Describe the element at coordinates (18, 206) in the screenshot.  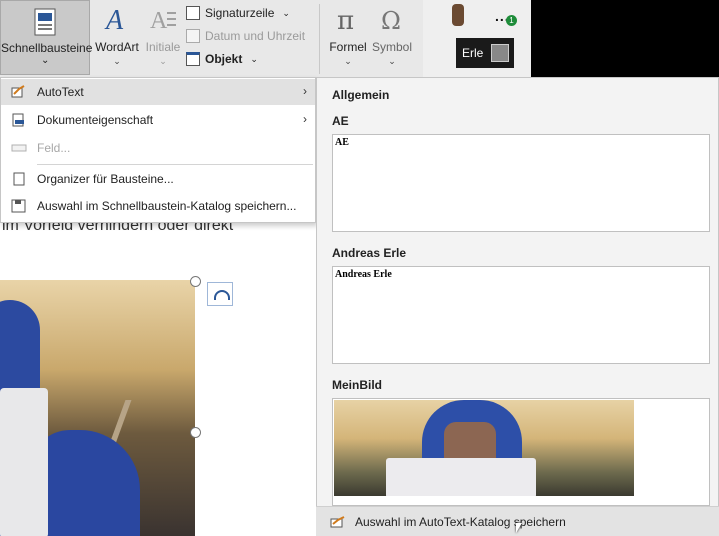
I see `save-selection-icon` at that location.